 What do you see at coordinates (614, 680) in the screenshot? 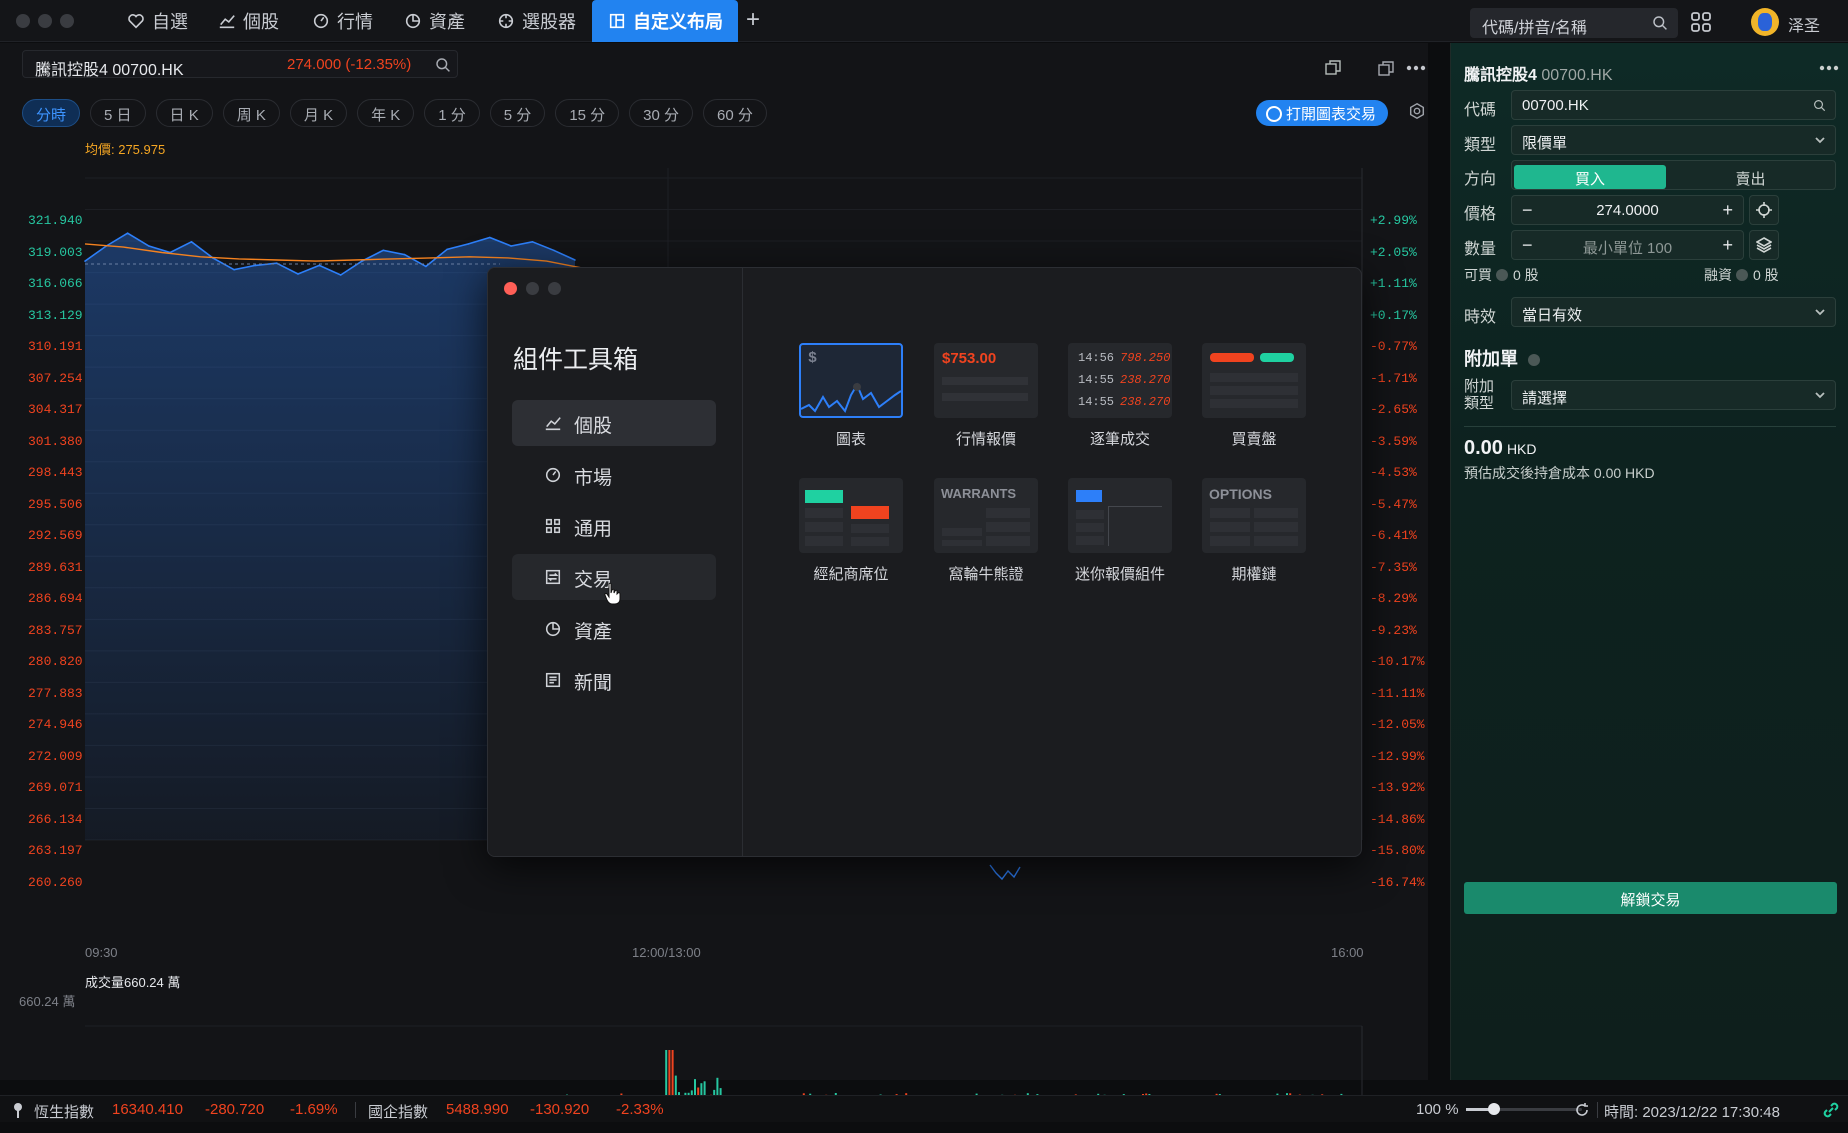
I see `category-news: 新聞` at bounding box center [614, 680].